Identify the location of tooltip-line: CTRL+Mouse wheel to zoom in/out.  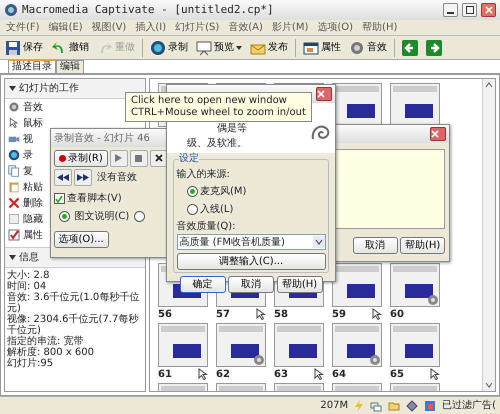
(218, 113).